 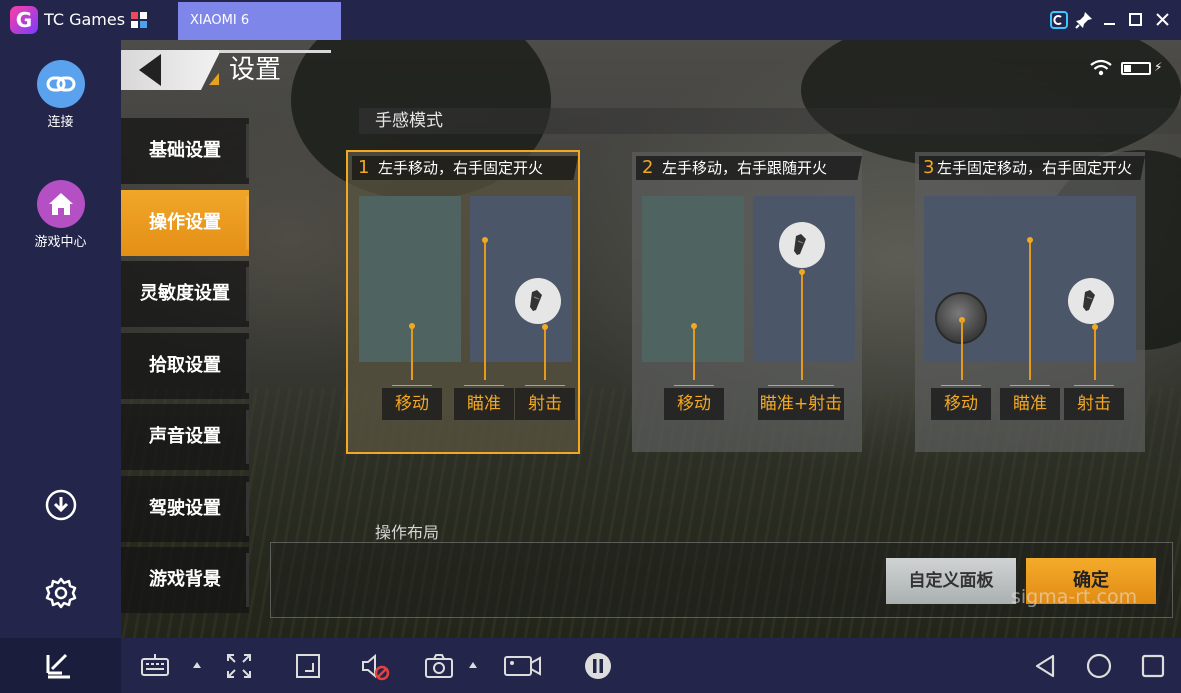 I want to click on card-title: 左手移动，右手固定开火, so click(x=461, y=168).